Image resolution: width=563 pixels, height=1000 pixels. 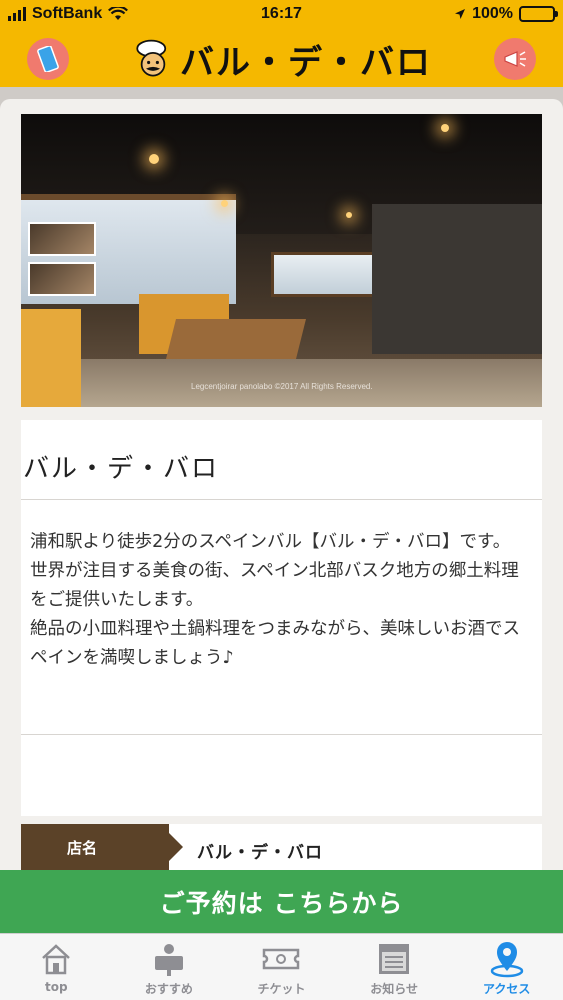 What do you see at coordinates (102, 847) in the screenshot?
I see `detail-label: 店名` at bounding box center [102, 847].